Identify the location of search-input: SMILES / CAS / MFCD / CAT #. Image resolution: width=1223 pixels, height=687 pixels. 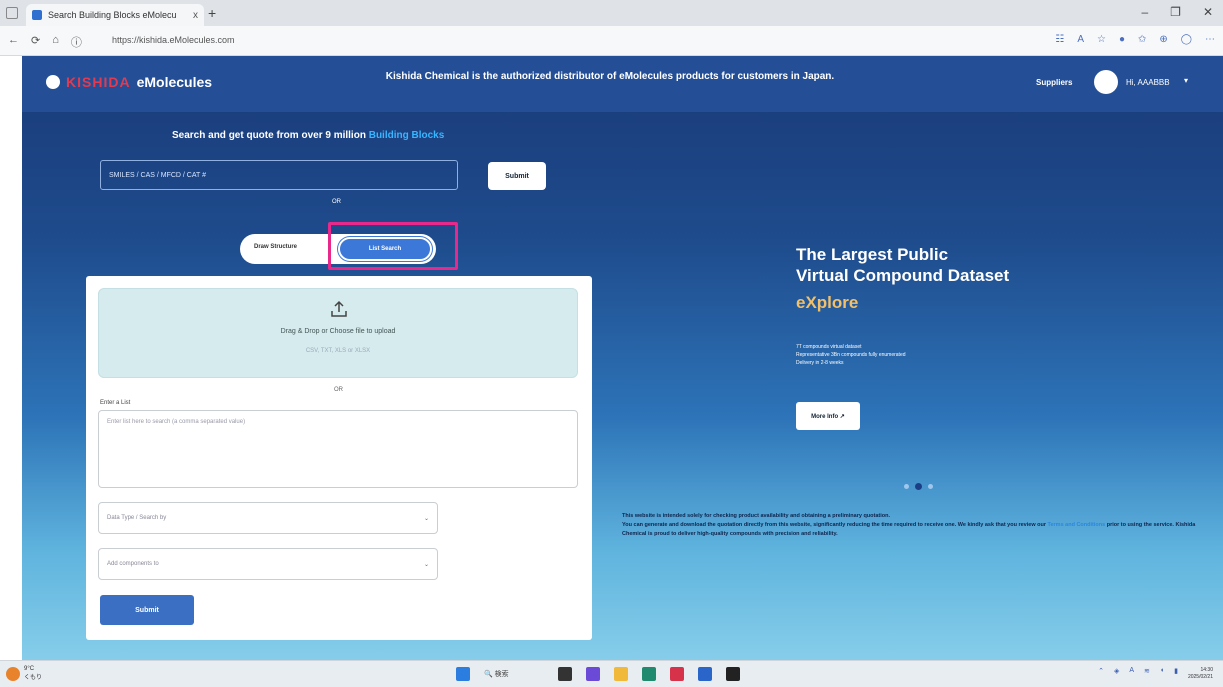
(279, 175).